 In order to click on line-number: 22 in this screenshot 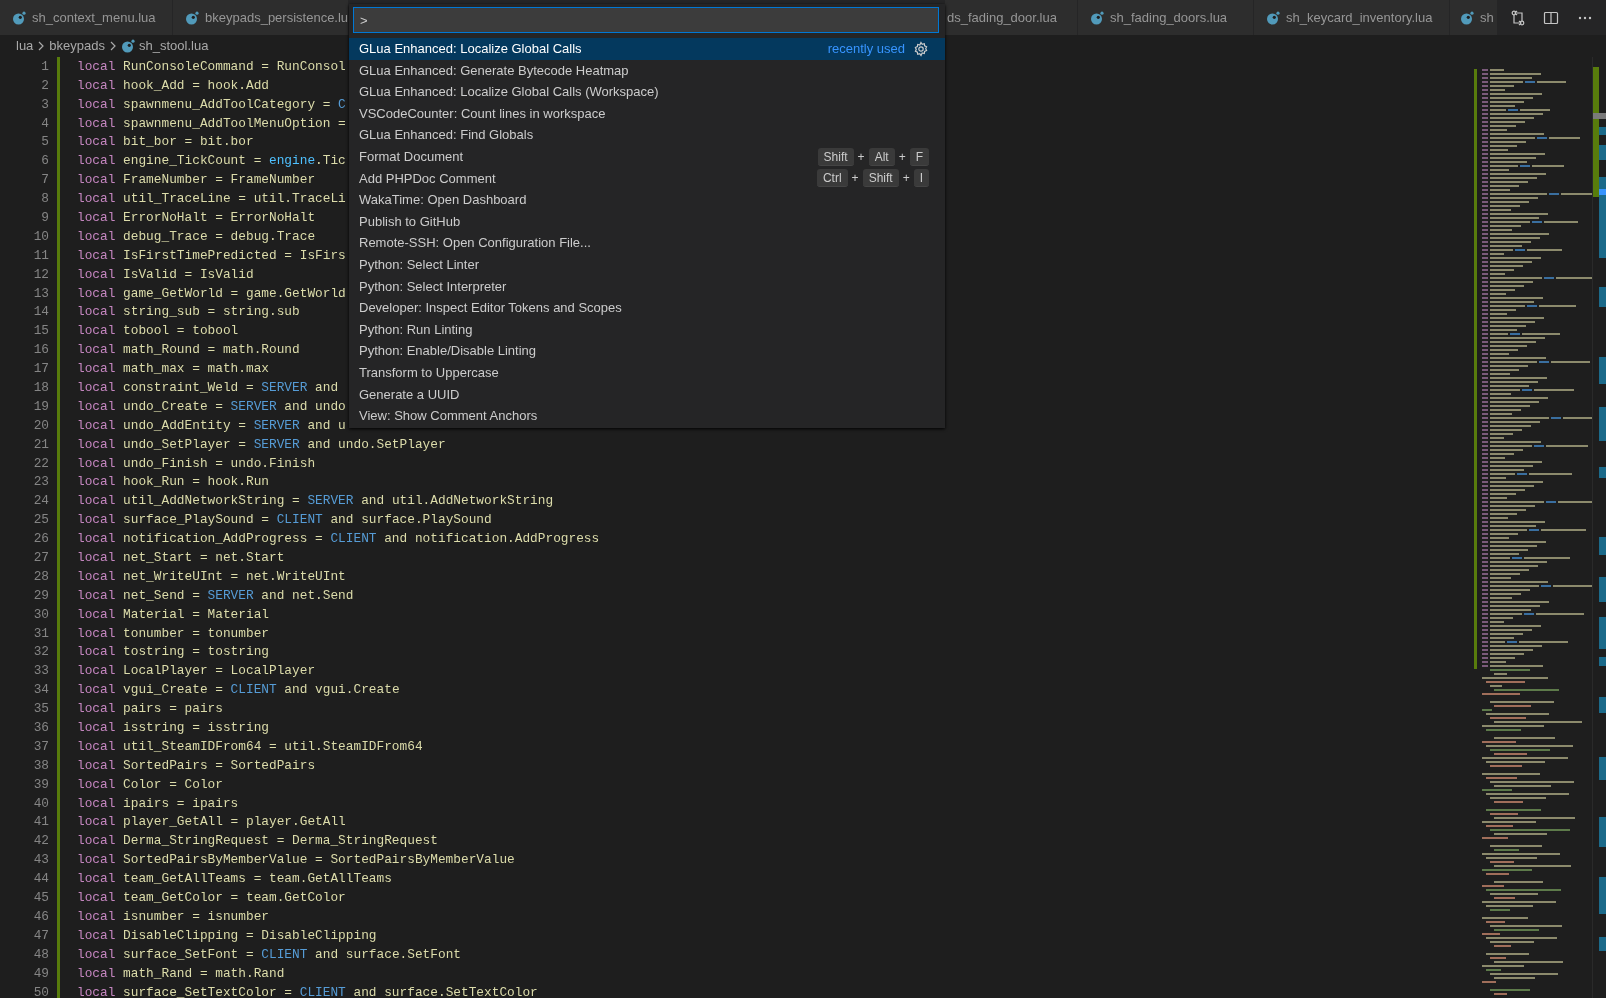, I will do `click(40, 463)`.